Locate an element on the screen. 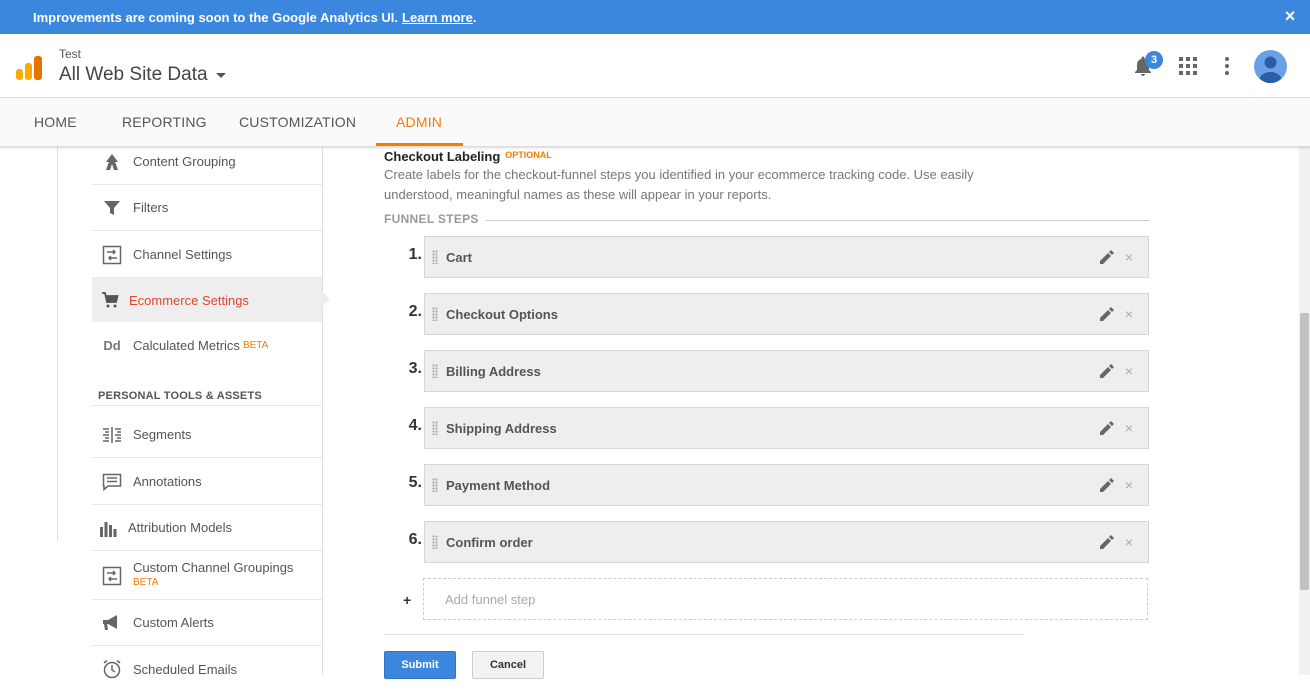  banner-suffix: . is located at coordinates (474, 17).